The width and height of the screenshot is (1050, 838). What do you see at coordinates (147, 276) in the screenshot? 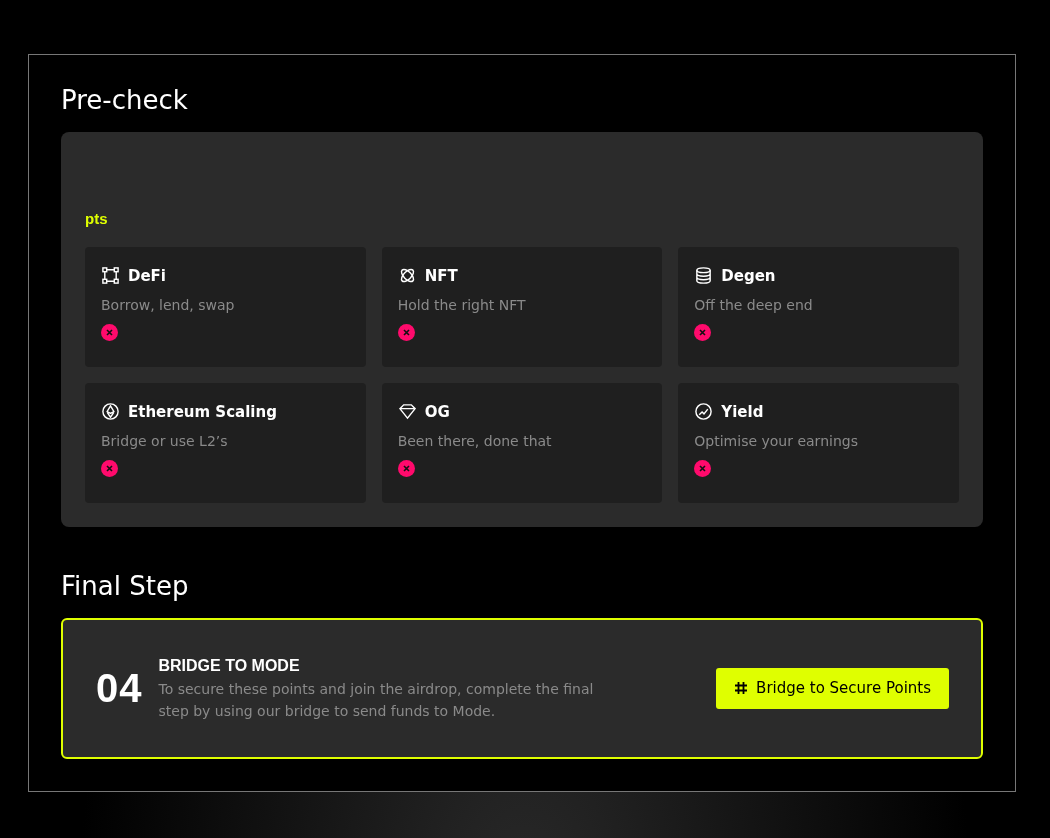
I see `category-title: DeFi` at bounding box center [147, 276].